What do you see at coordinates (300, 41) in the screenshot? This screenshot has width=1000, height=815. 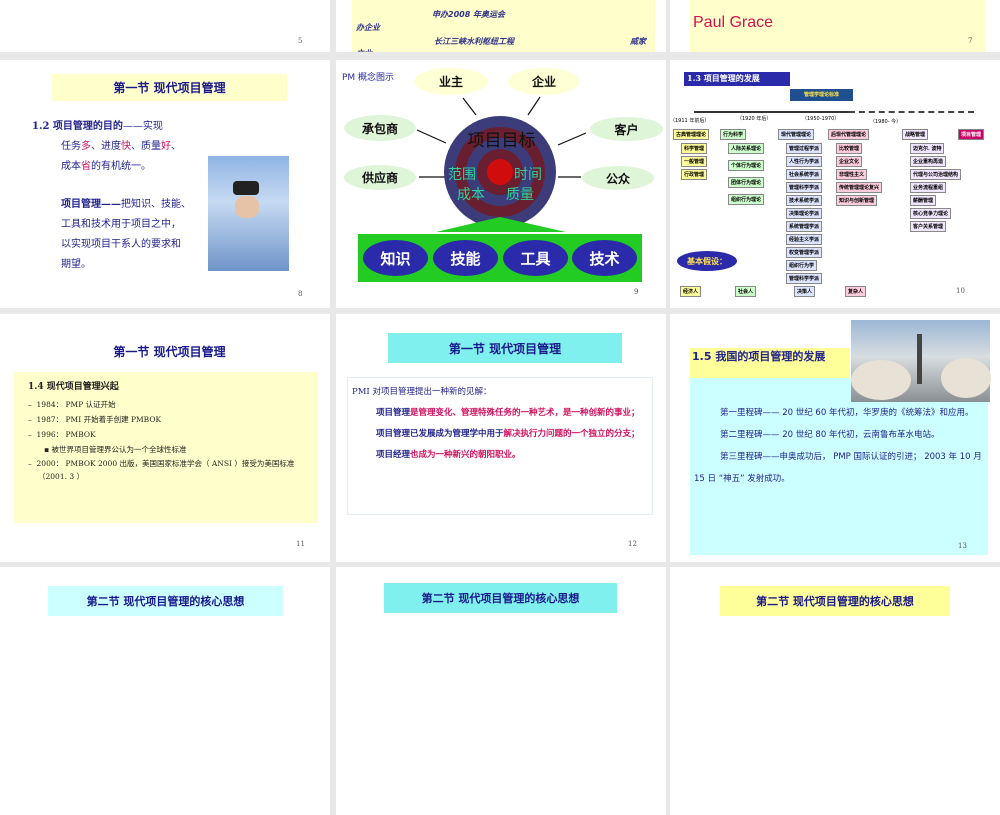 I see `slide-number: 5` at bounding box center [300, 41].